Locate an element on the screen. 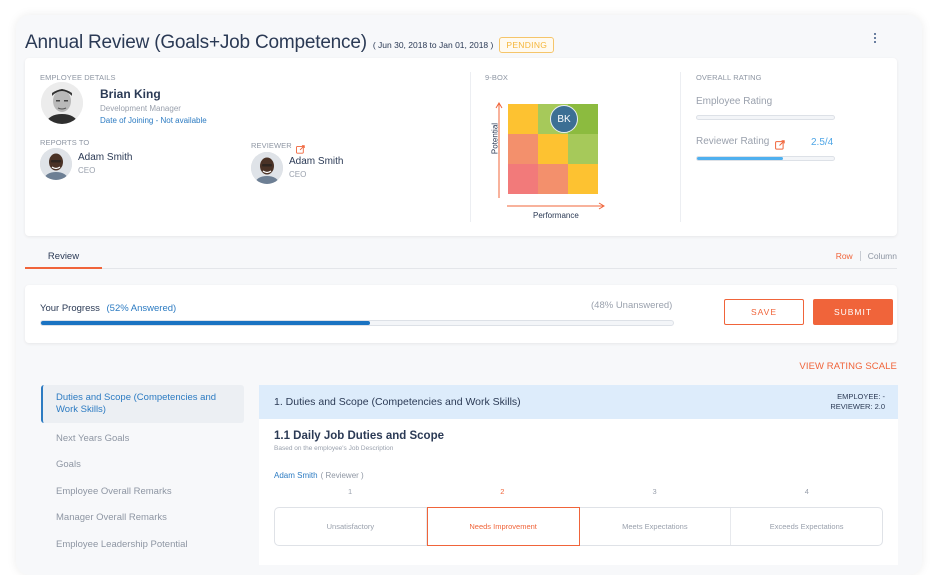 This screenshot has width=946, height=575. employee-avatar is located at coordinates (62, 103).